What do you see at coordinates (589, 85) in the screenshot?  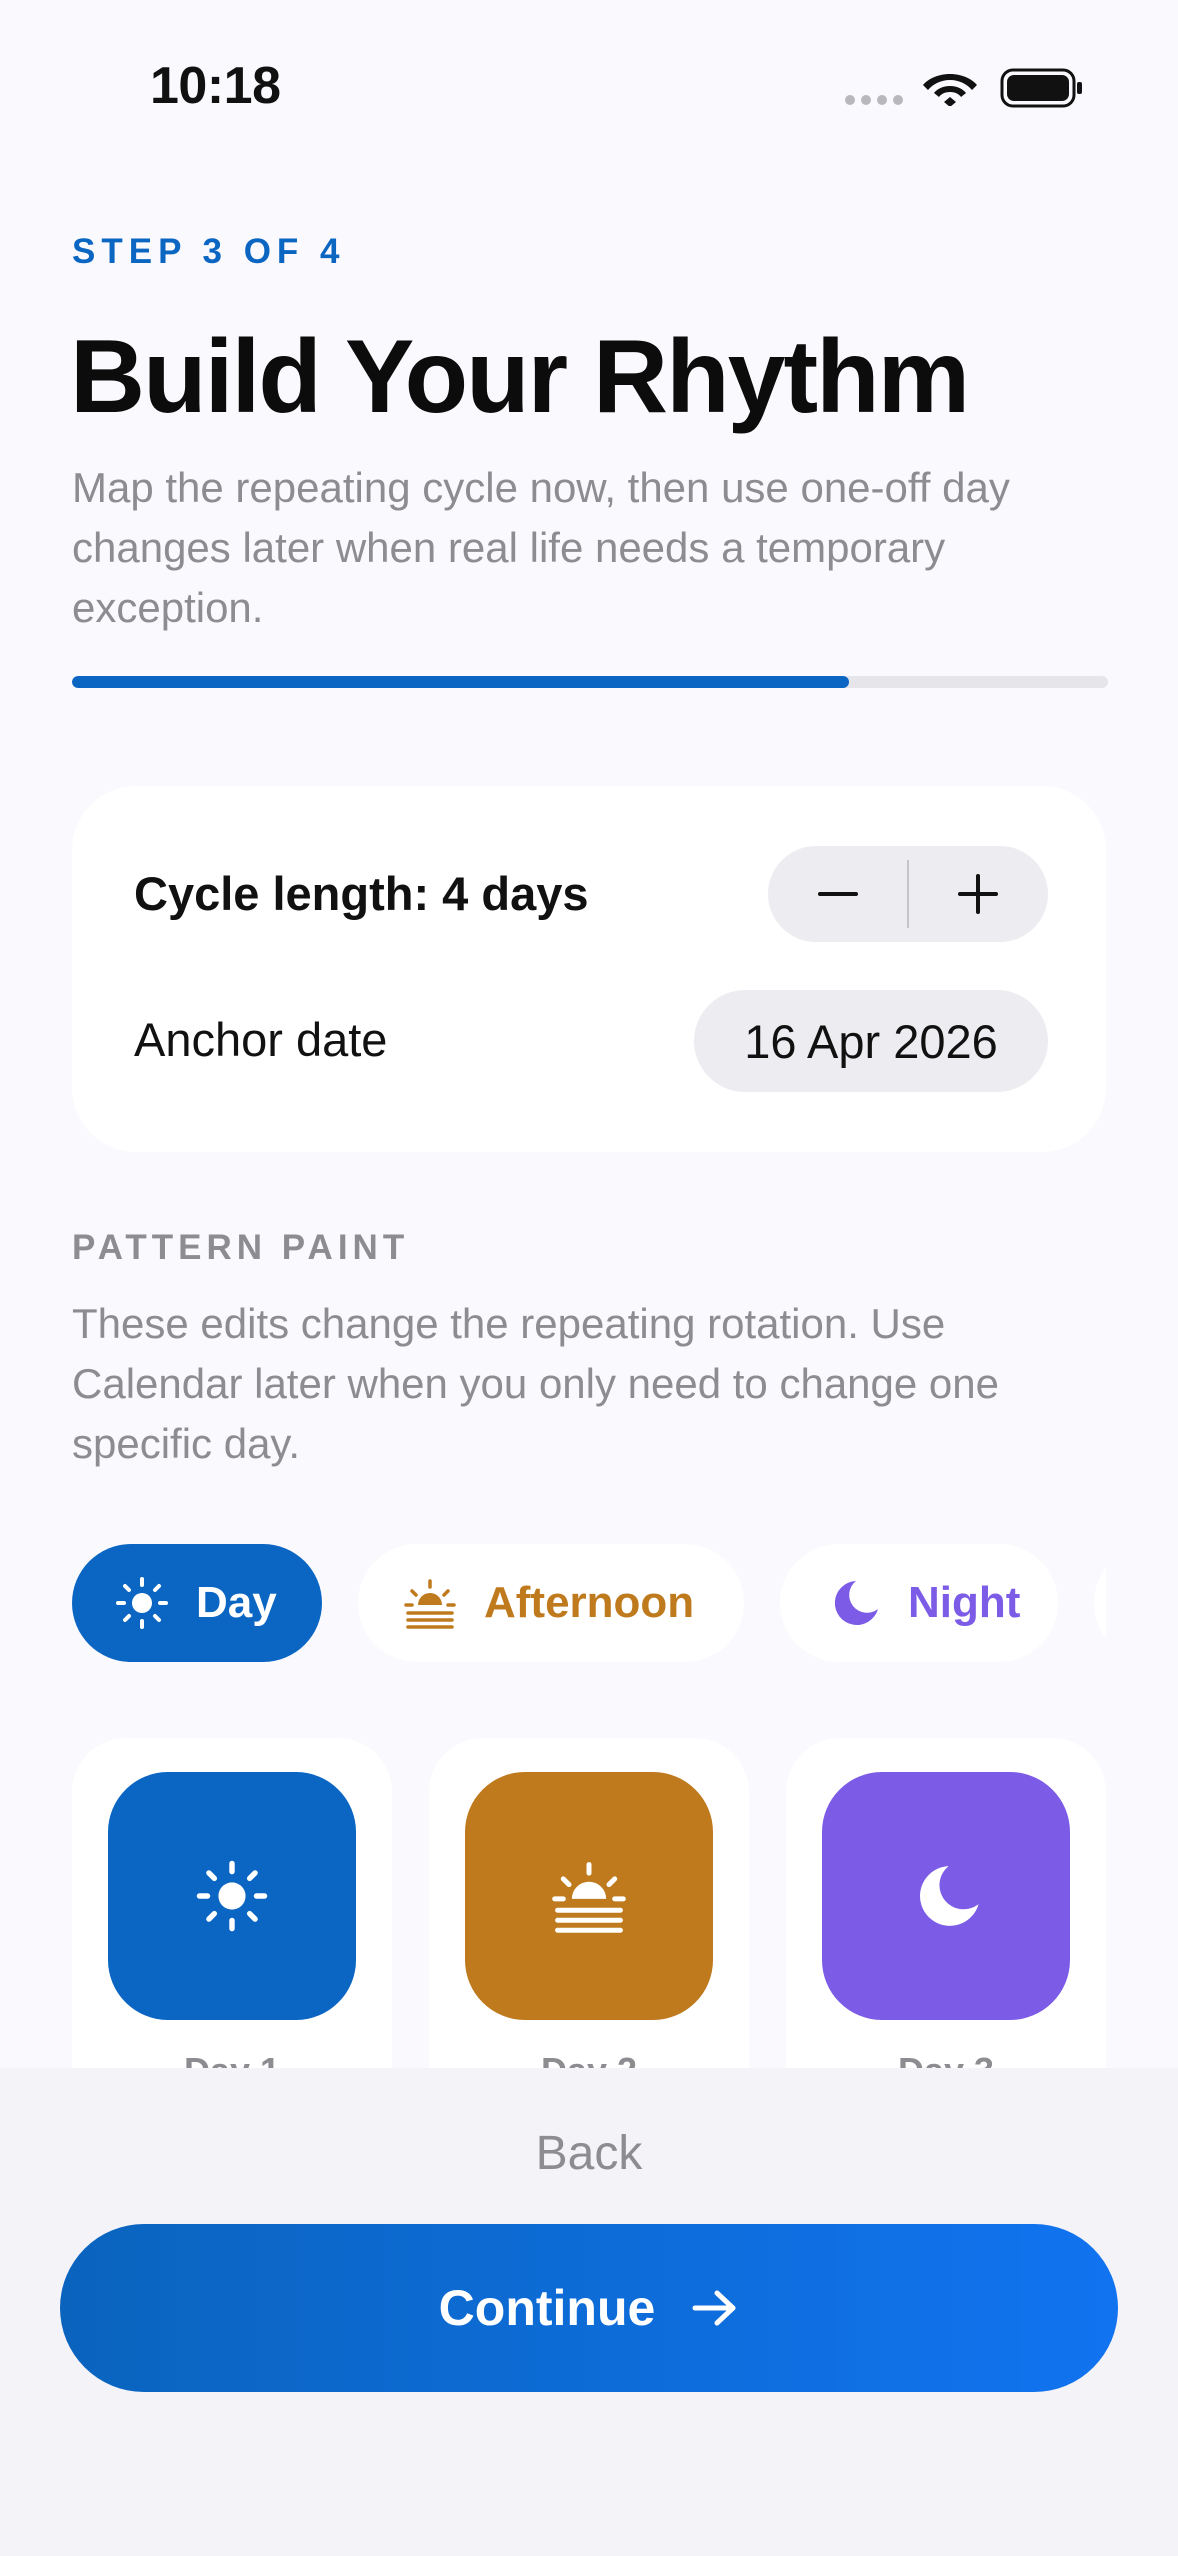 I see `status-bar: 10:18` at bounding box center [589, 85].